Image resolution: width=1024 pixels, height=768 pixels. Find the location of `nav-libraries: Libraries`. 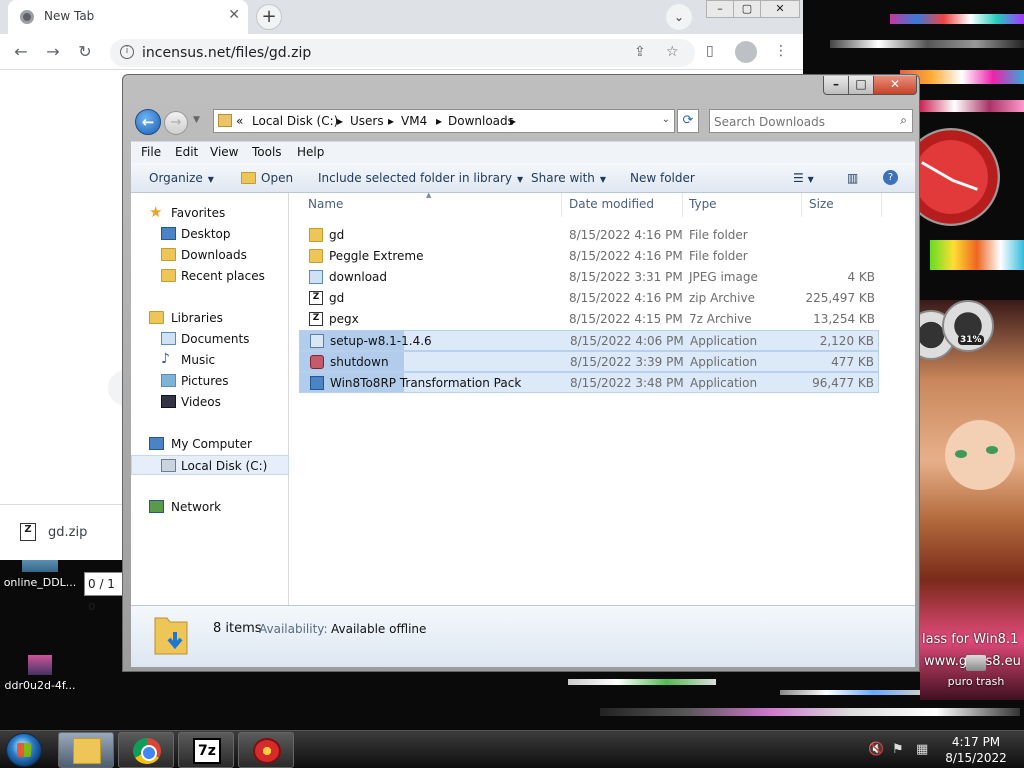

nav-libraries: Libraries is located at coordinates (210, 318).